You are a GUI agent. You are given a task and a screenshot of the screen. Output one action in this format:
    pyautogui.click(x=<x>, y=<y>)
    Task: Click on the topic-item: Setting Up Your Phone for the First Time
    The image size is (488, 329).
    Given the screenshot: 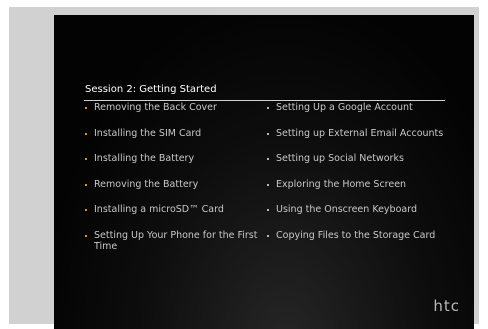 What is the action you would take?
    pyautogui.click(x=174, y=245)
    